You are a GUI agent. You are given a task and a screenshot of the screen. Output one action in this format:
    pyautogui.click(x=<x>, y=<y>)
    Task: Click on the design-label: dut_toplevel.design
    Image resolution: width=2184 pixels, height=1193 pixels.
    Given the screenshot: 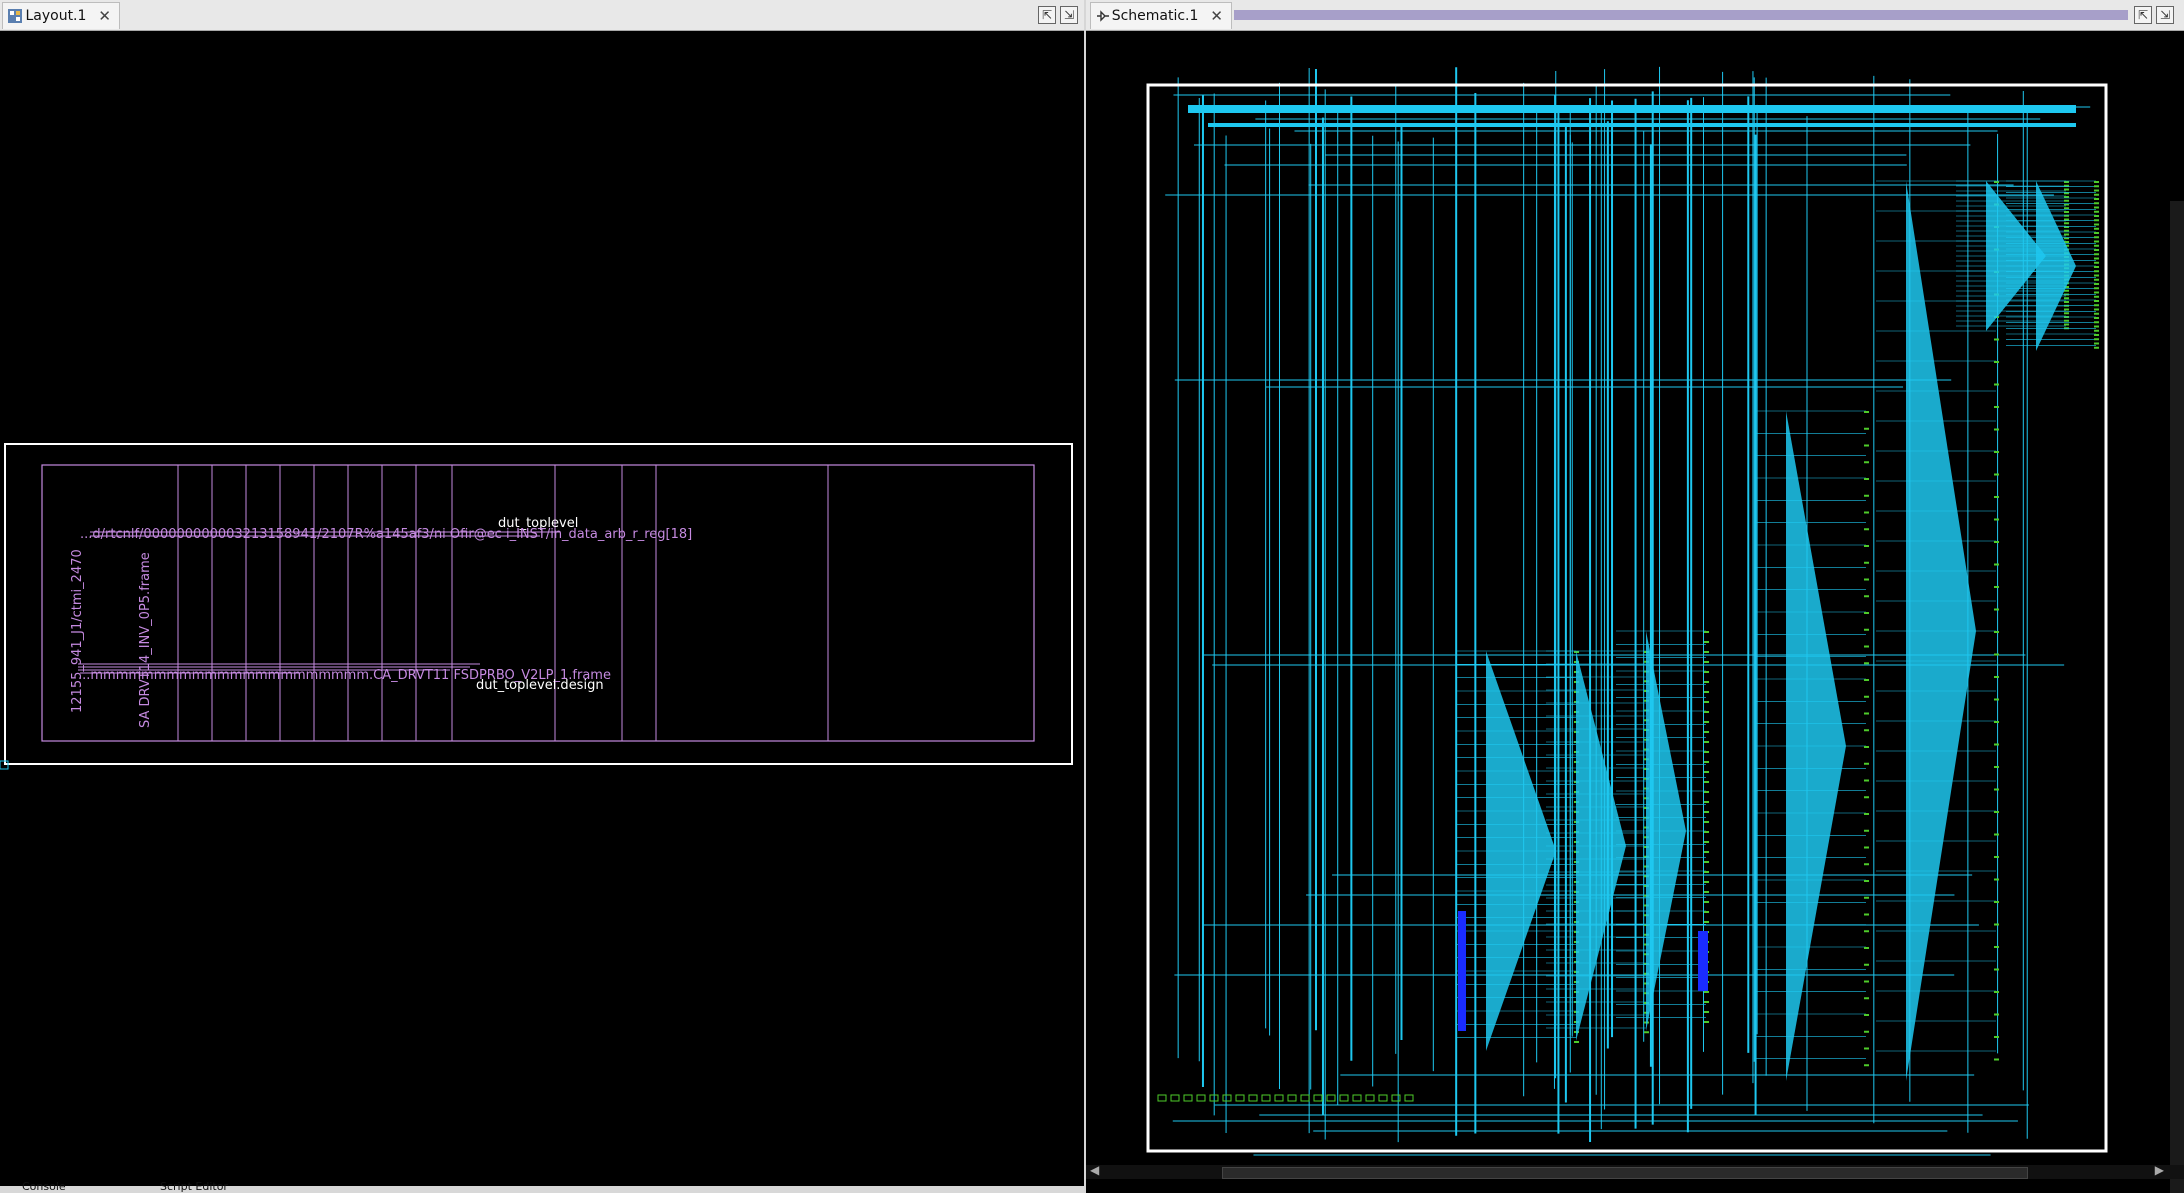 What is the action you would take?
    pyautogui.click(x=540, y=685)
    